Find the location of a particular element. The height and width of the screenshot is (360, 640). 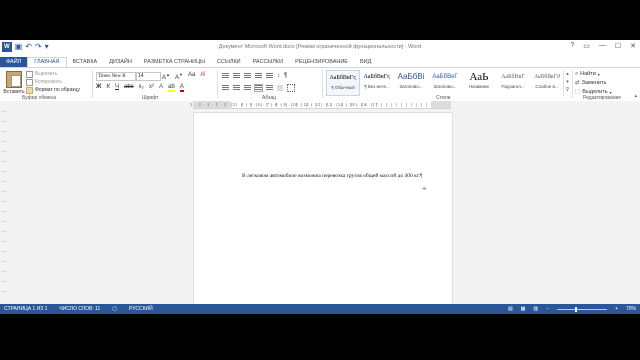

clipboard-commands: Вырезать Копировать Формат по образцу is located at coordinates (53, 82).